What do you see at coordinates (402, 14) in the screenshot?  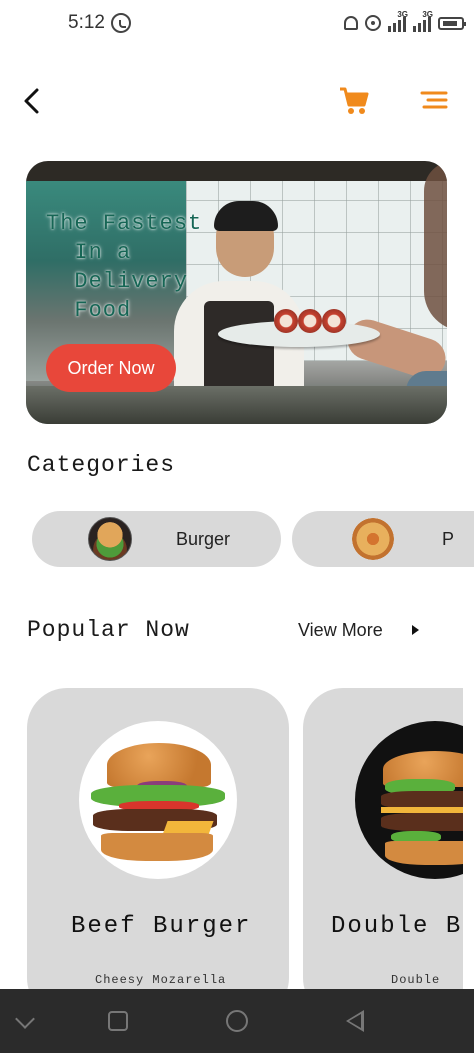 I see `network-label: 3G` at bounding box center [402, 14].